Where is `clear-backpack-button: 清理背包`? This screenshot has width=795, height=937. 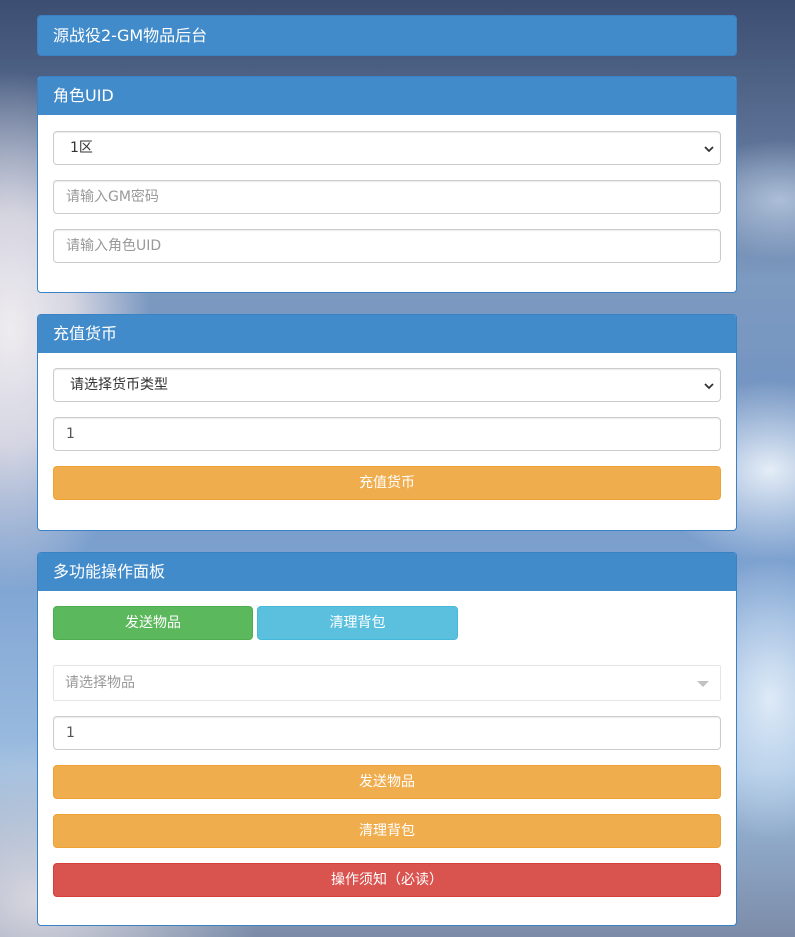
clear-backpack-button: 清理背包 is located at coordinates (387, 831).